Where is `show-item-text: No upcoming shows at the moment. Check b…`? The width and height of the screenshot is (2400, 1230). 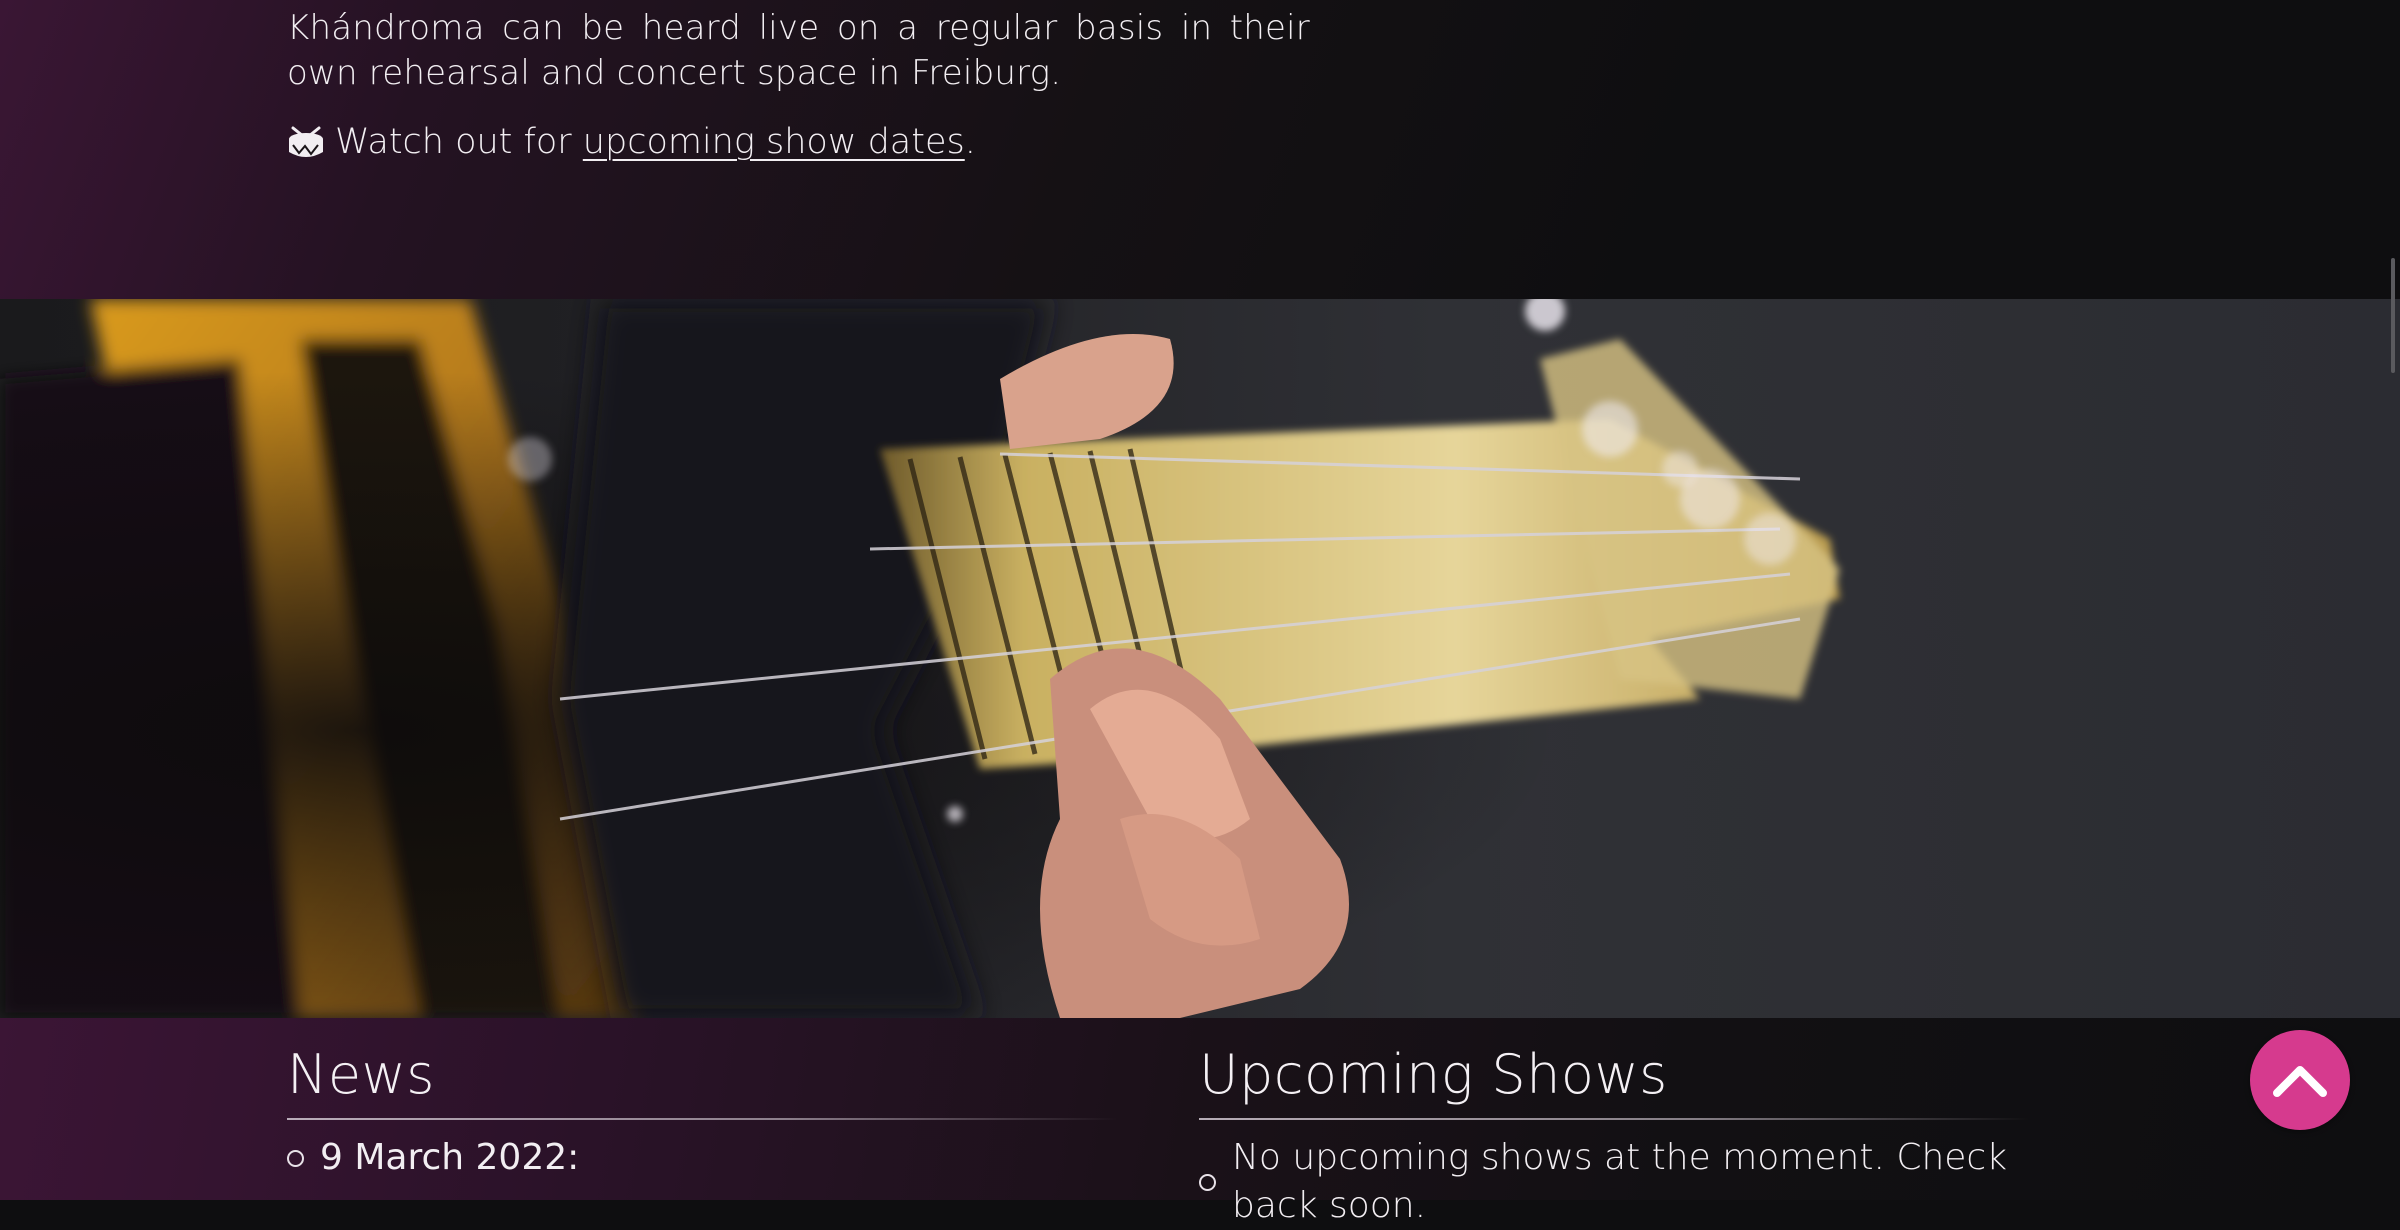
show-item-text: No upcoming shows at the moment. Check b… is located at coordinates (1620, 1181).